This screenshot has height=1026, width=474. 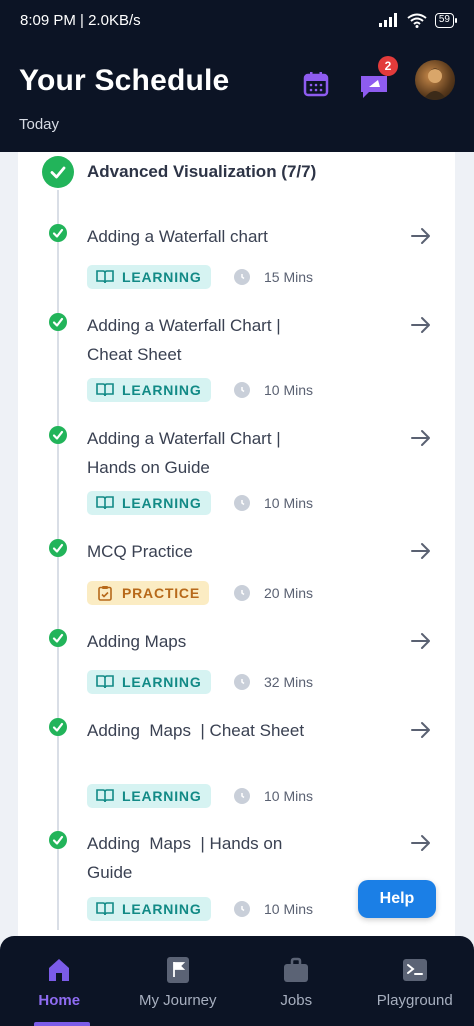 I want to click on timeline-line, so click(x=58, y=560).